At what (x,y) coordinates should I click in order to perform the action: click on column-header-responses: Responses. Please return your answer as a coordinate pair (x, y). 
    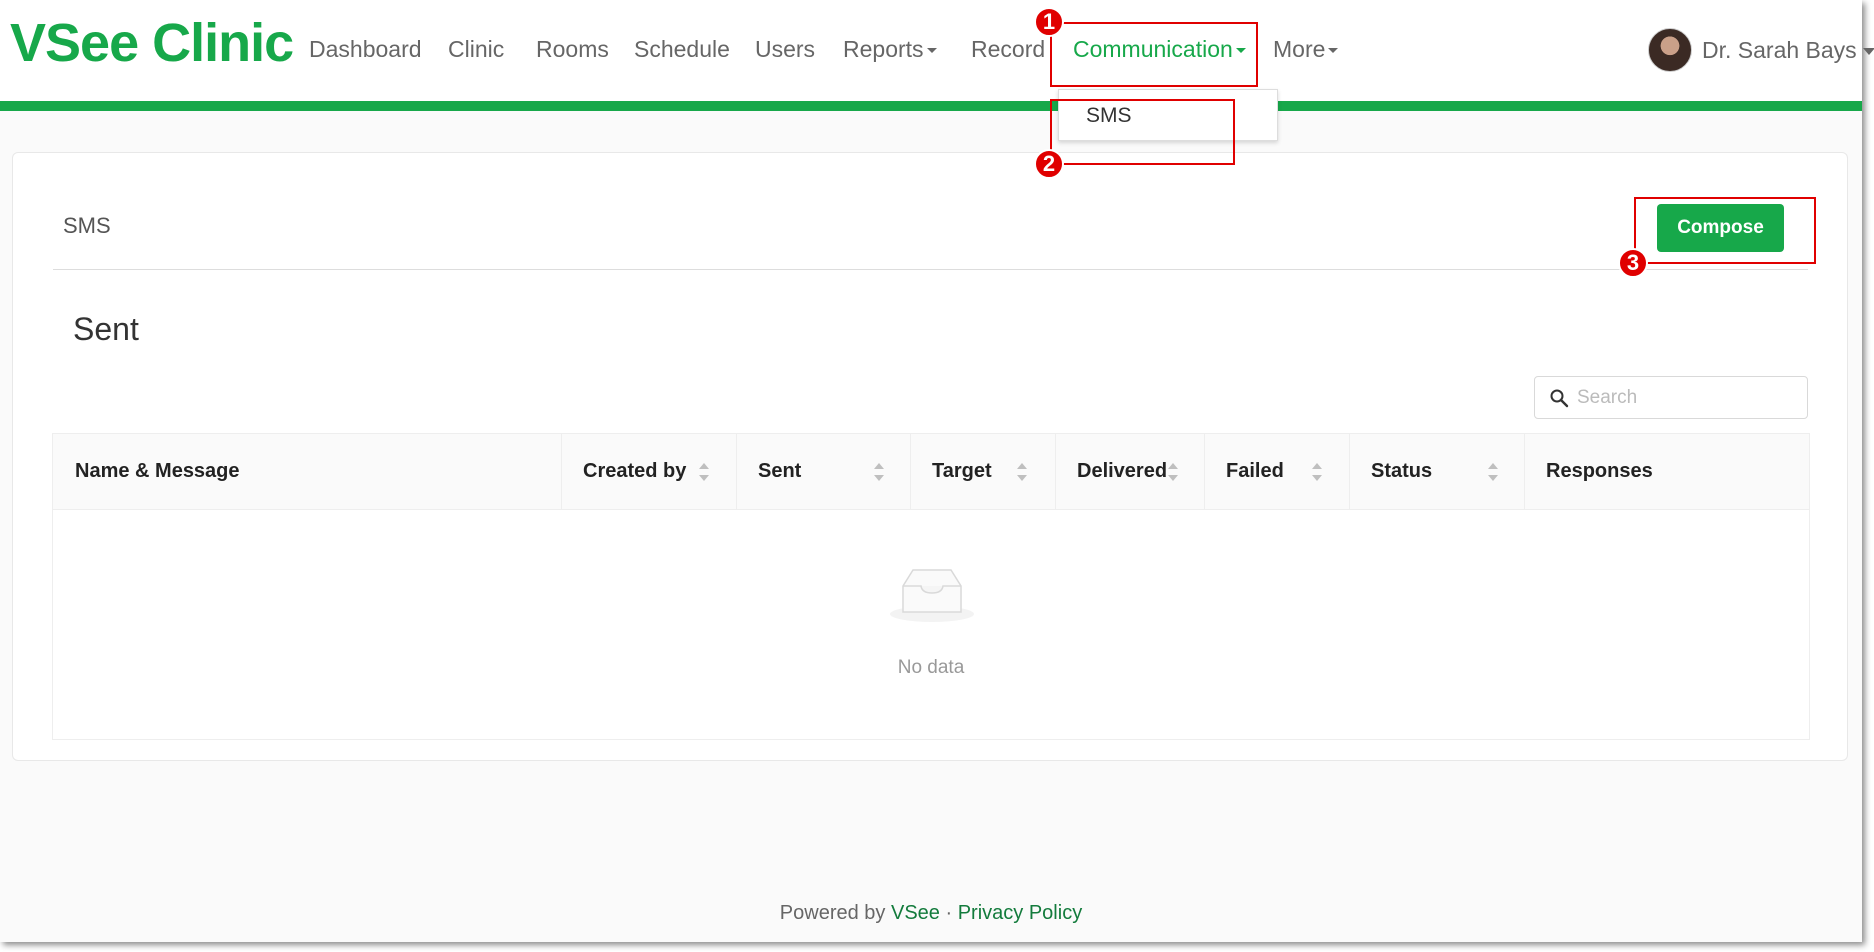
    Looking at the image, I should click on (1599, 471).